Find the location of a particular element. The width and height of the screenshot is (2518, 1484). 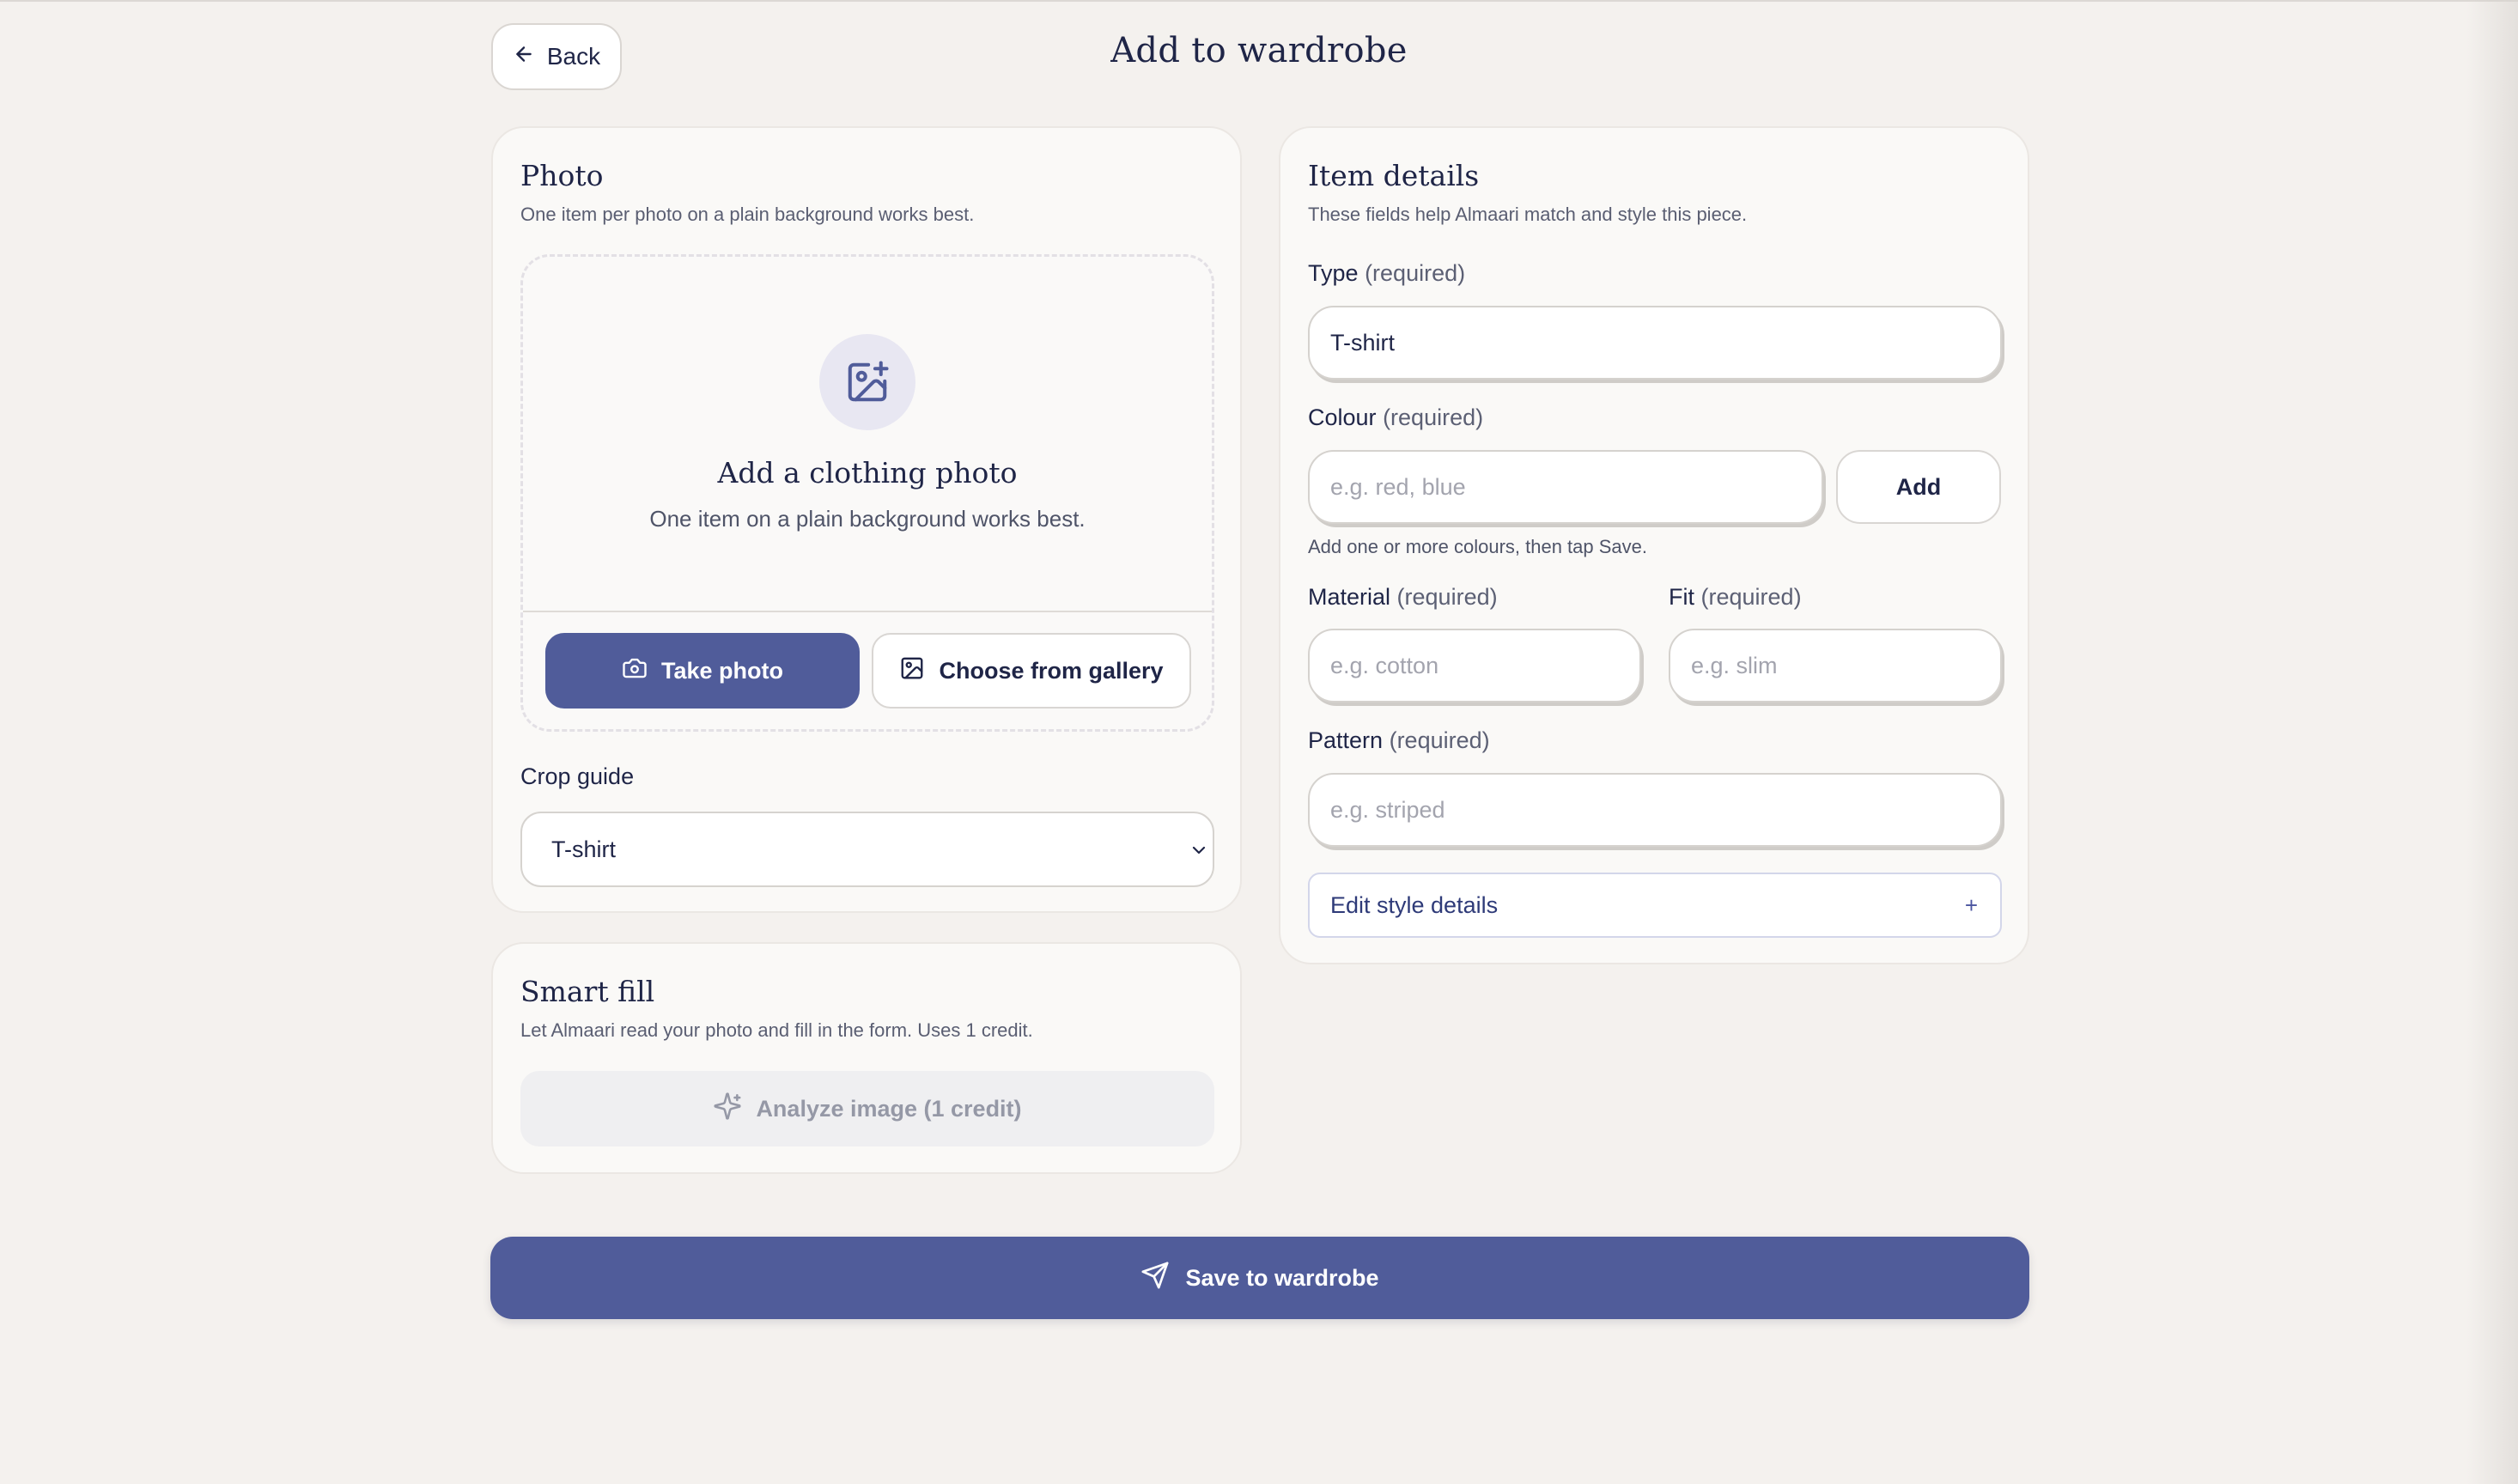

smart-fill-title: Smart fill is located at coordinates (587, 991).